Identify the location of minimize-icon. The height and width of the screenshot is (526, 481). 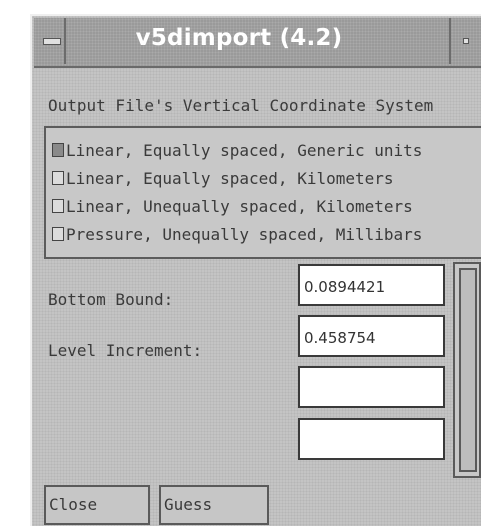
(466, 41).